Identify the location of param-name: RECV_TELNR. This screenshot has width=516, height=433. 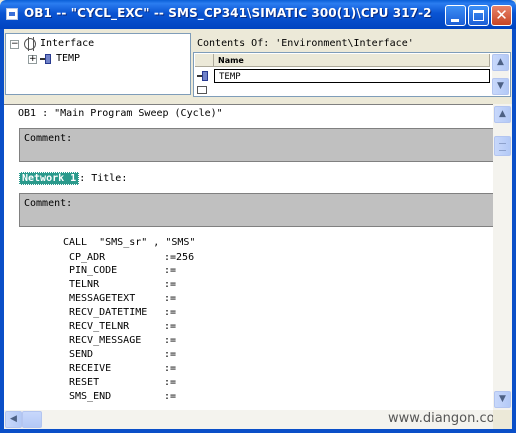
(99, 326).